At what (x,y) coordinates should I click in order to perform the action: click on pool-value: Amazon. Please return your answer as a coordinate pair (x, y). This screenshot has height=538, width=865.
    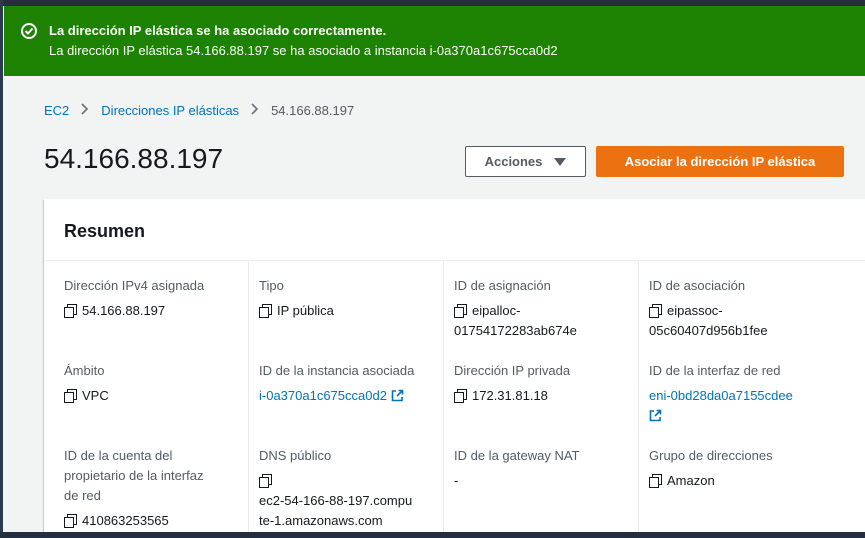
    Looking at the image, I should click on (691, 480).